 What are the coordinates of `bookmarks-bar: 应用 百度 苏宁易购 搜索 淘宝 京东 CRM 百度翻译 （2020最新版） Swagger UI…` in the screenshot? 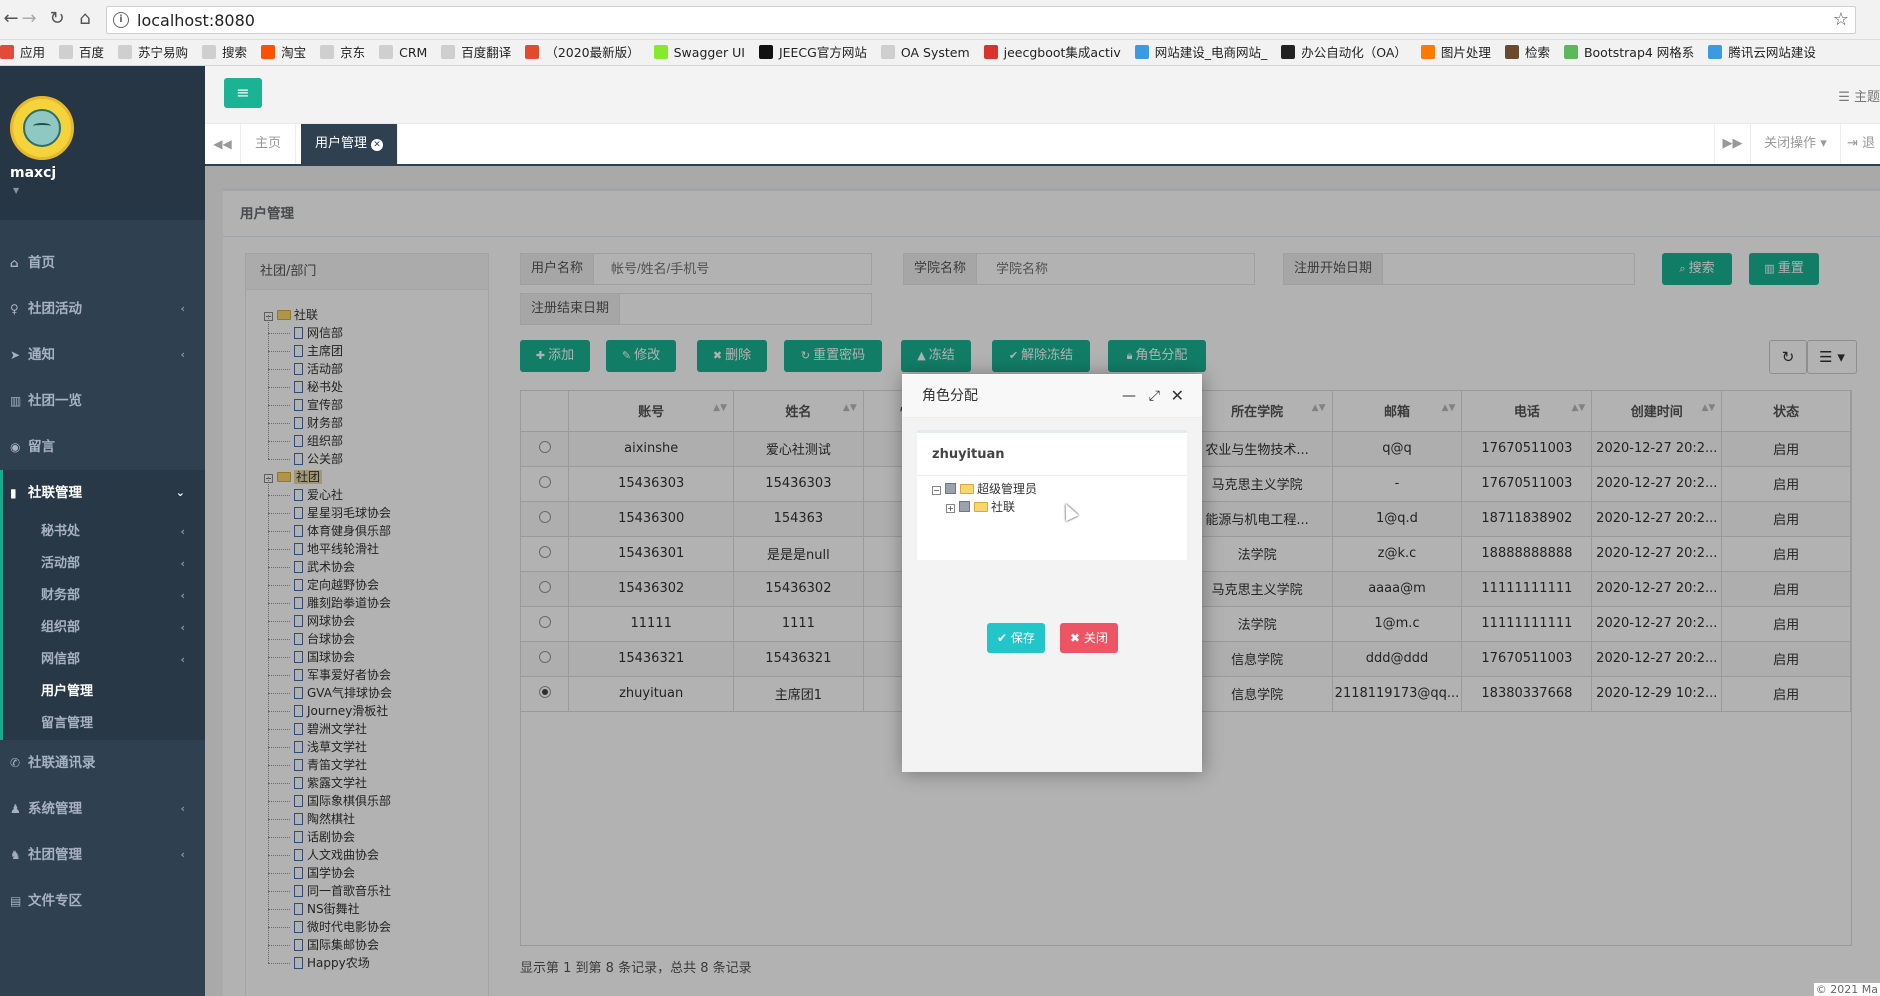 It's located at (940, 53).